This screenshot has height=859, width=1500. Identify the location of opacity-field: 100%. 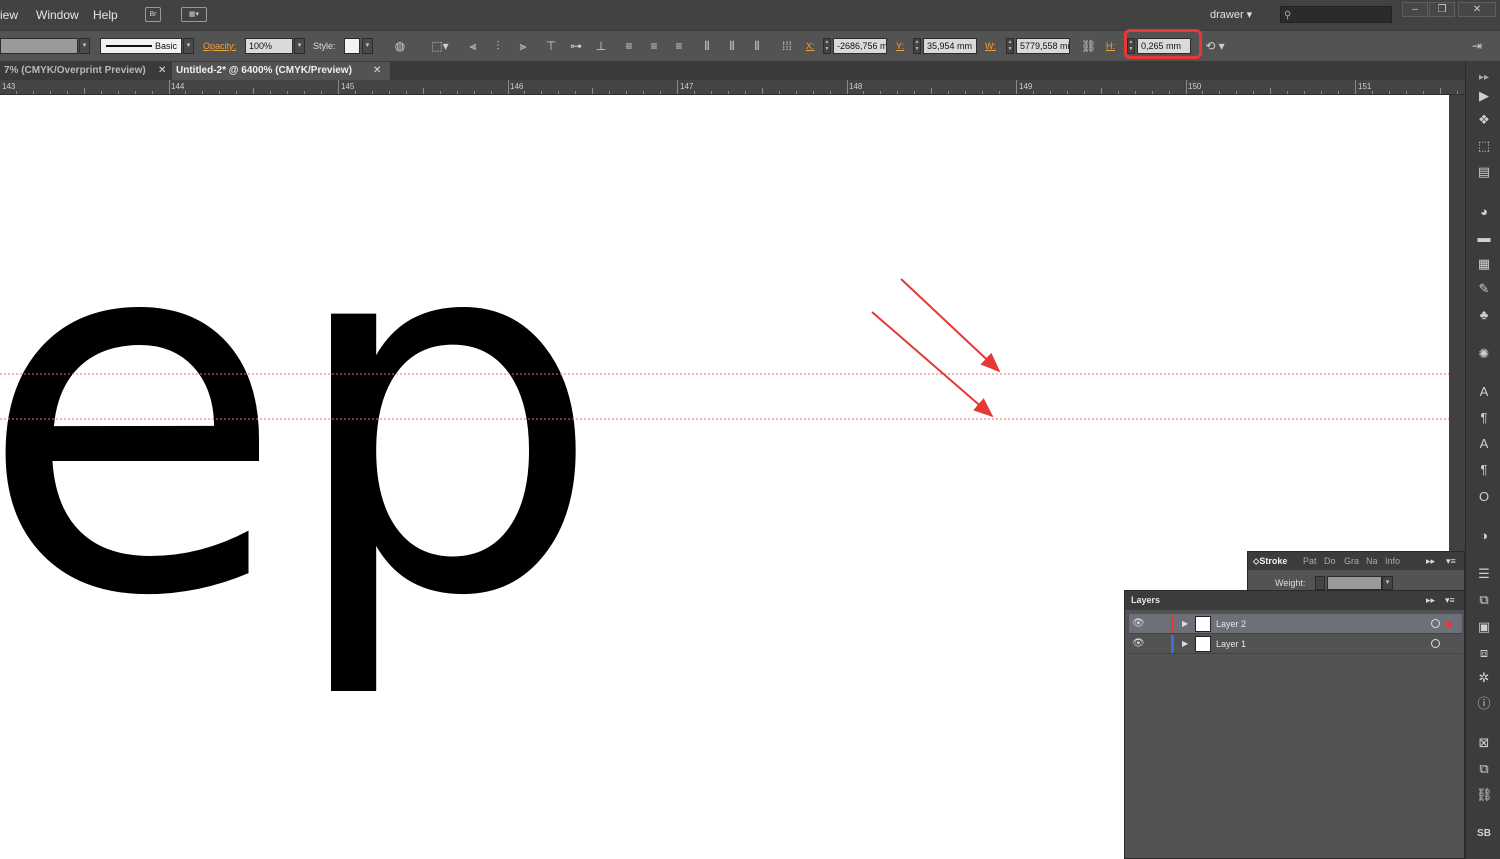
(269, 46).